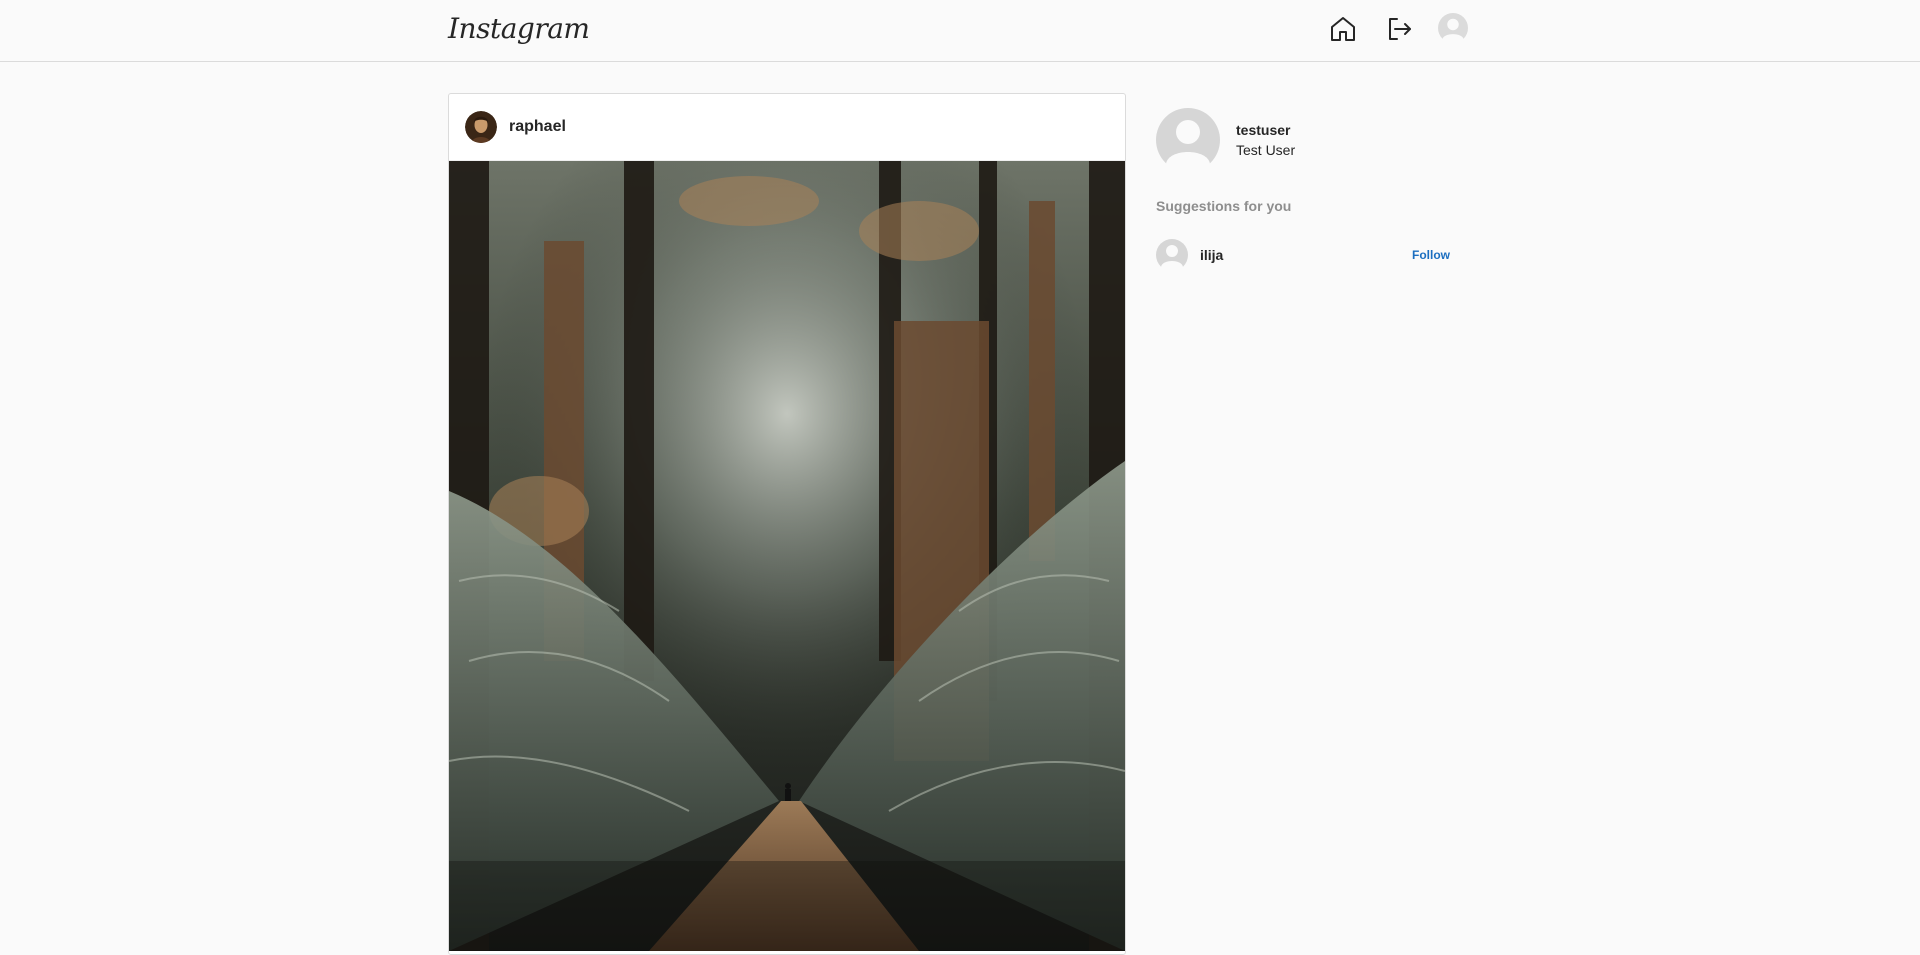 The height and width of the screenshot is (955, 1920). What do you see at coordinates (787, 127) in the screenshot?
I see `post-header: raphael` at bounding box center [787, 127].